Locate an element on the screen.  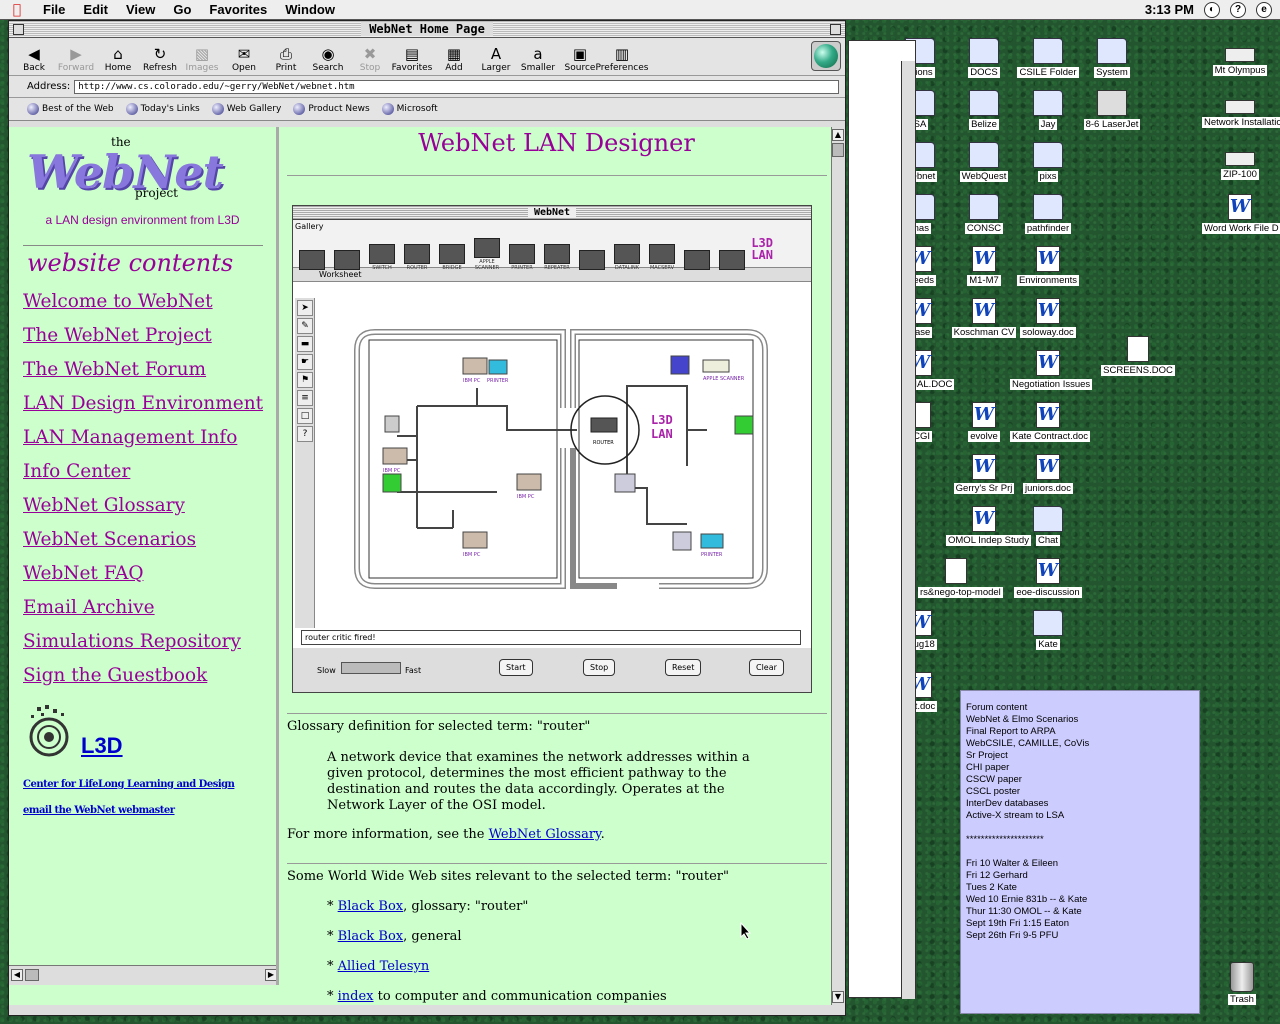
toolbar-button-forward: ▶ Forward is located at coordinates (76, 59).